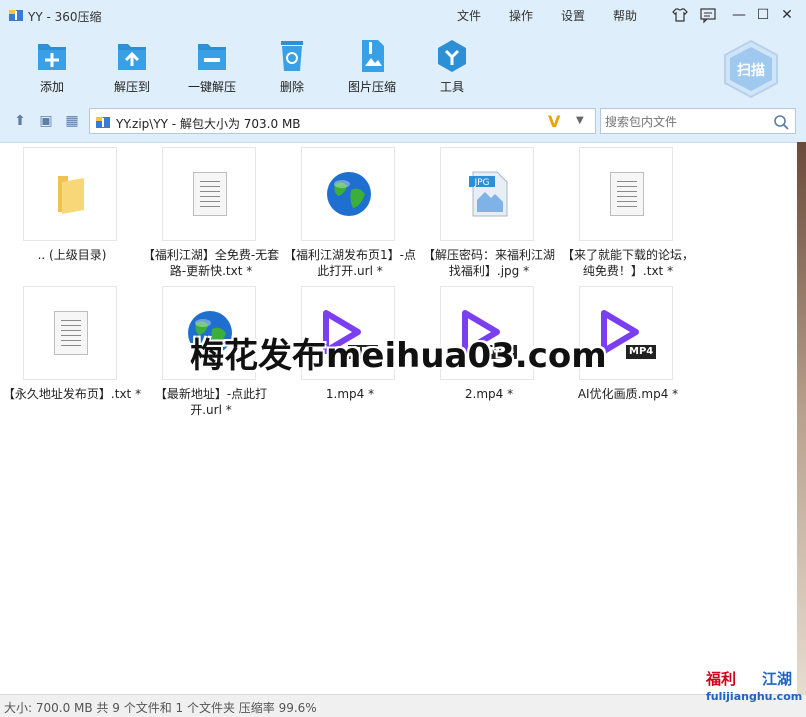 This screenshot has height=717, width=806. I want to click on image-compress-label: 图片压缩, so click(371, 87).